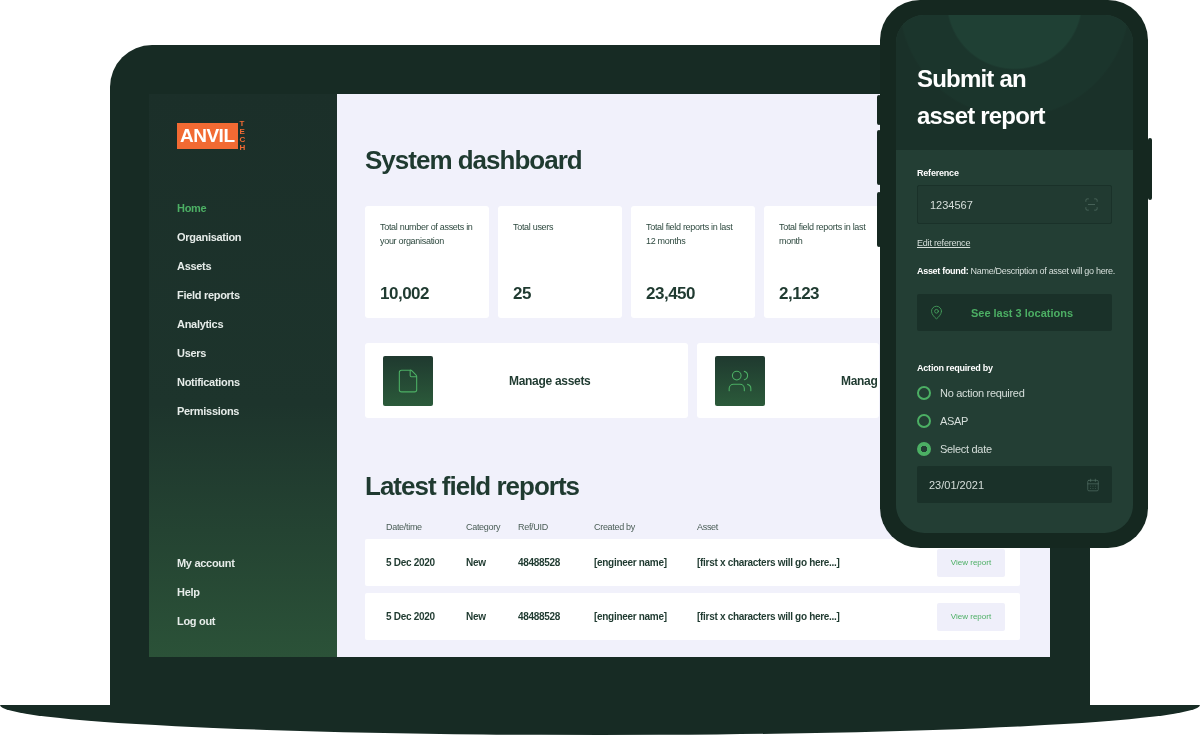 This screenshot has width=1200, height=735. I want to click on section-title: Latest field reports, so click(472, 486).